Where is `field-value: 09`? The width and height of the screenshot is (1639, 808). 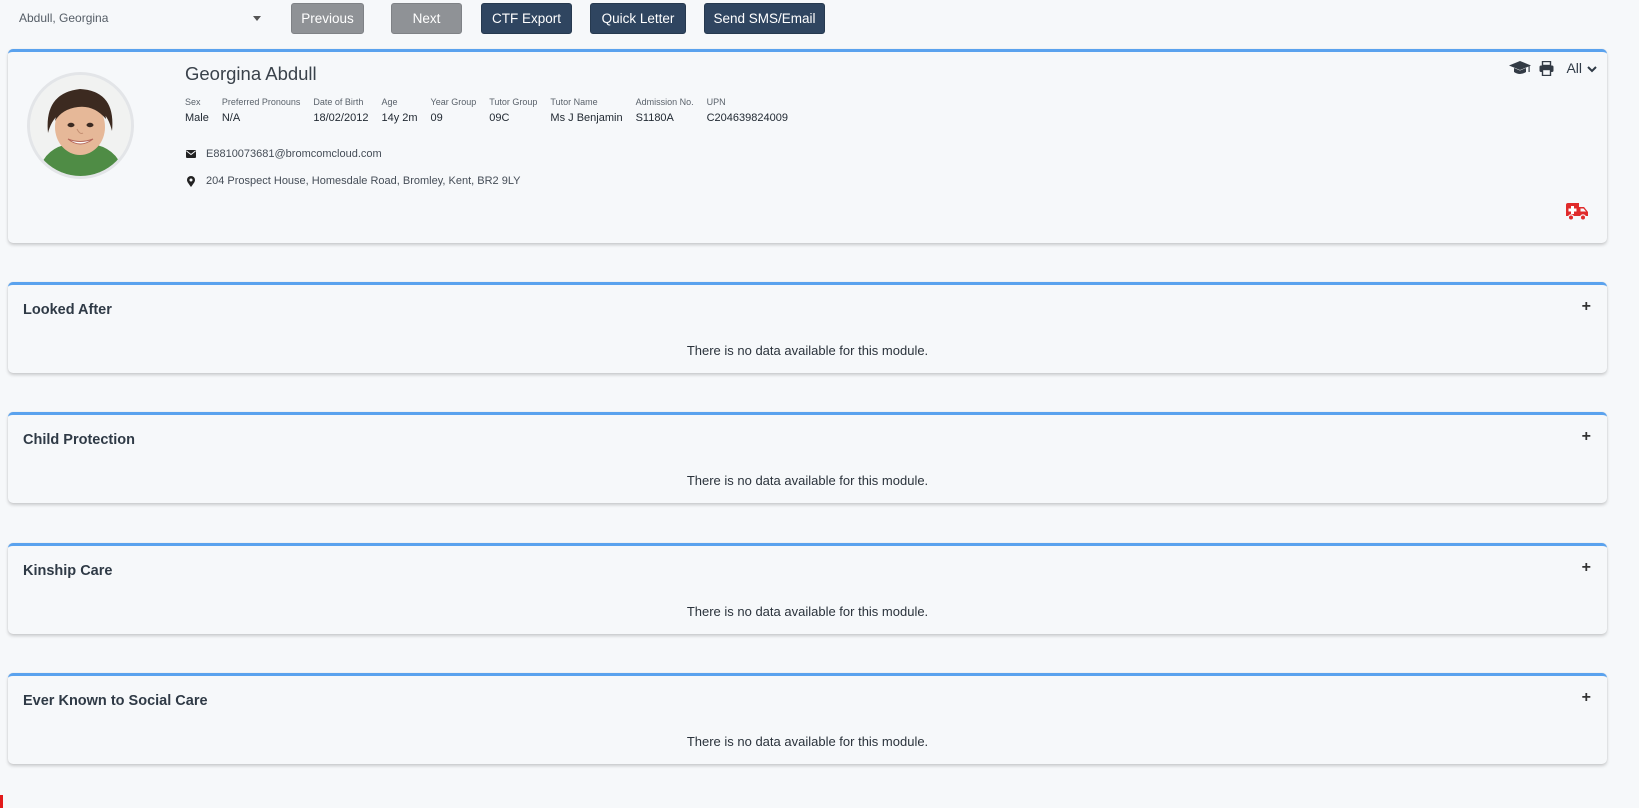 field-value: 09 is located at coordinates (436, 118).